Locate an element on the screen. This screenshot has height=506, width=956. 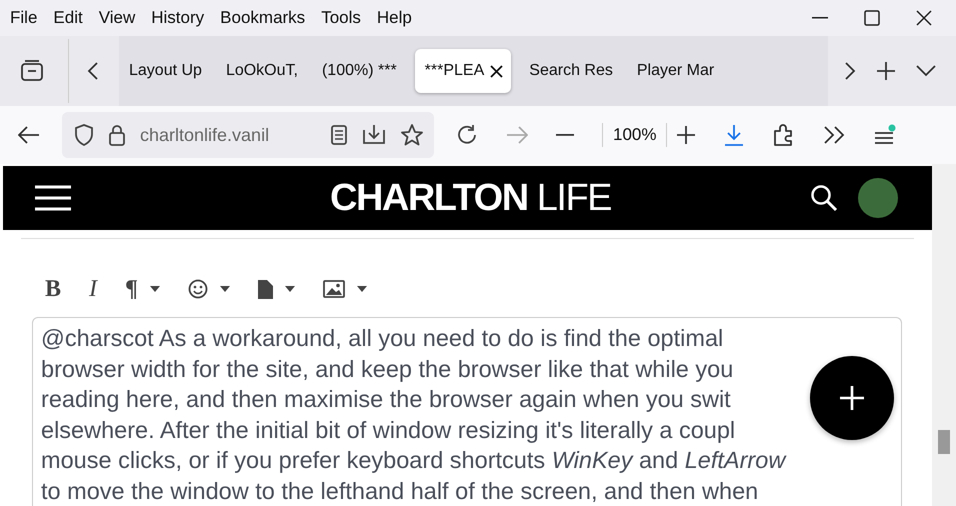
search-icon is located at coordinates (824, 198).